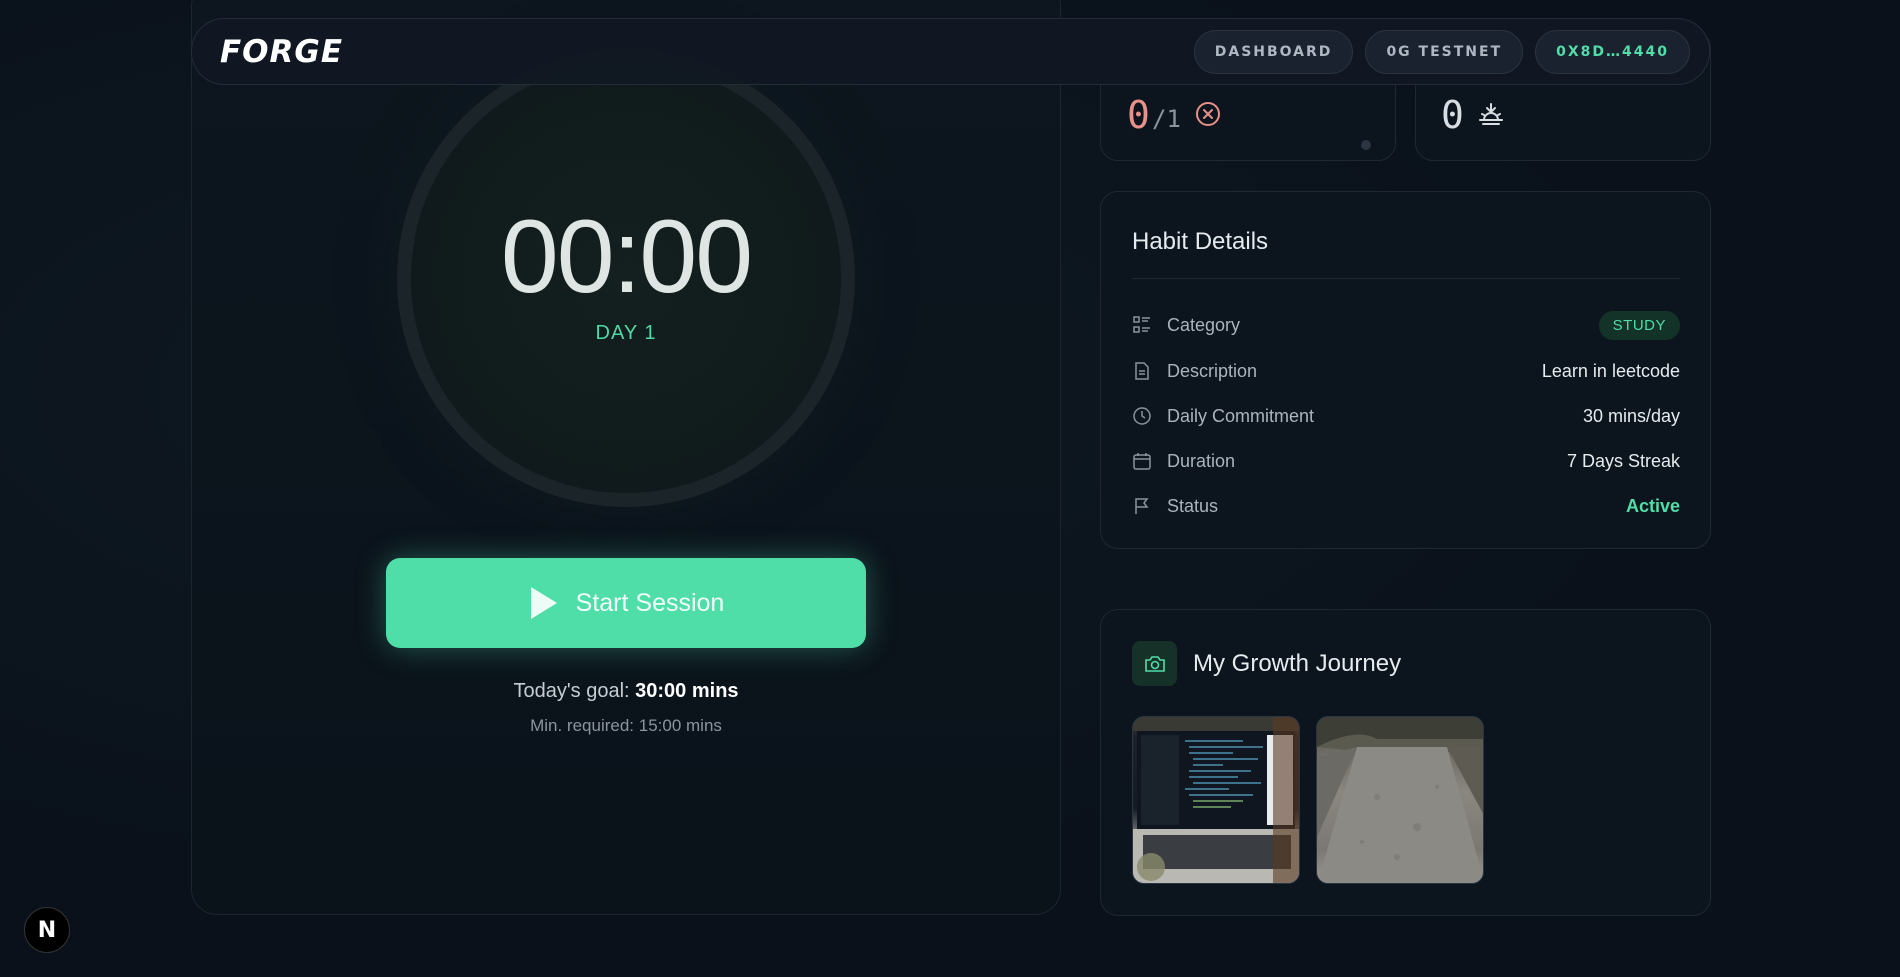 The width and height of the screenshot is (1900, 977). What do you see at coordinates (1639, 325) in the screenshot?
I see `category-badge: STUDY` at bounding box center [1639, 325].